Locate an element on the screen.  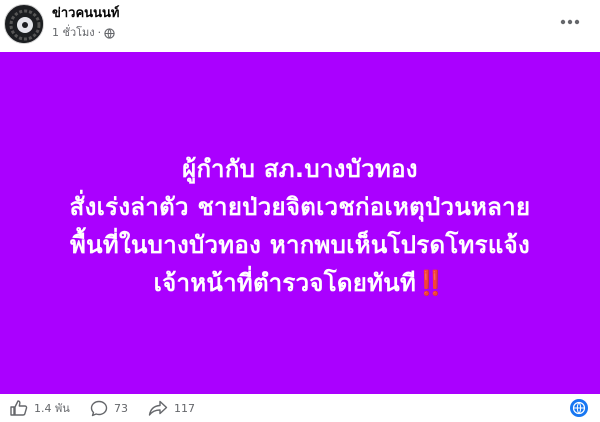
post-text-line-4: เจ้าหน้าที่ตำรวจโดยทันที‼️ is located at coordinates (300, 283).